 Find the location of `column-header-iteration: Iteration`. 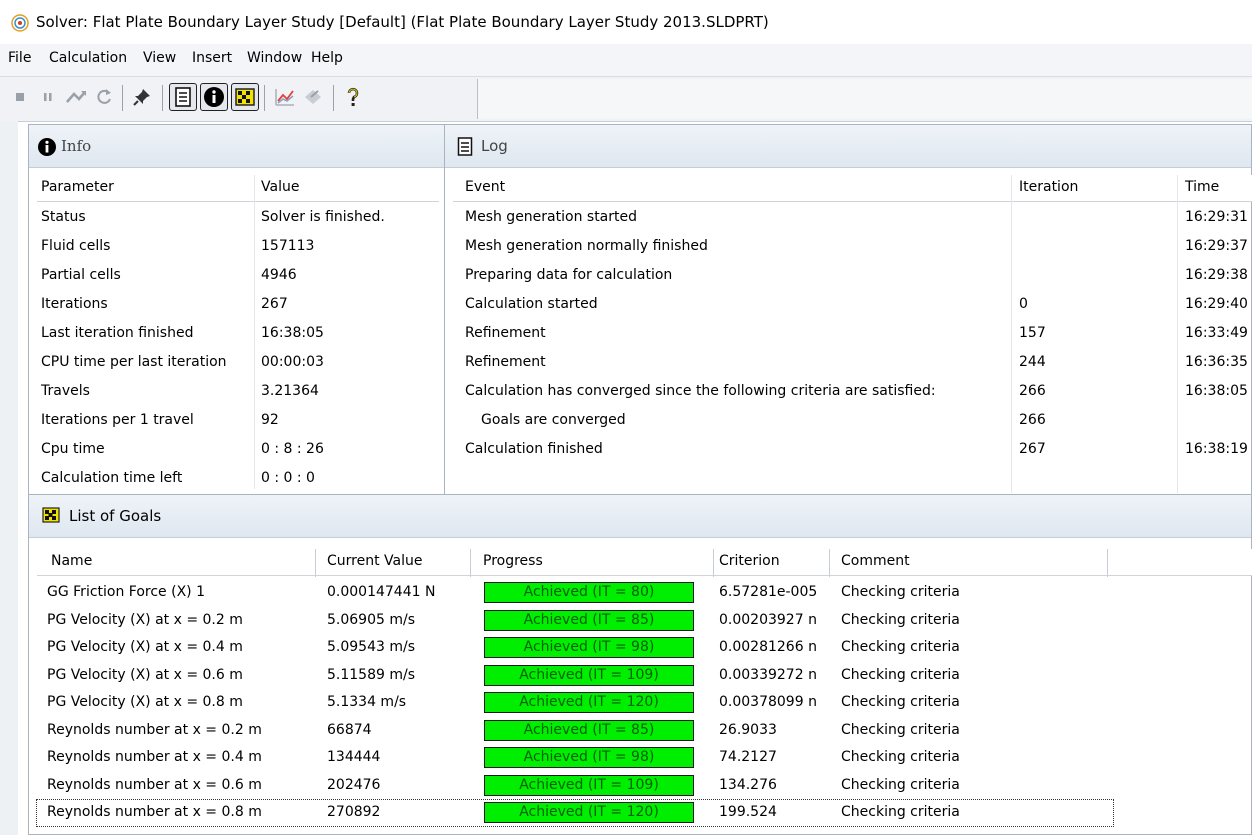

column-header-iteration: Iteration is located at coordinates (1048, 187).